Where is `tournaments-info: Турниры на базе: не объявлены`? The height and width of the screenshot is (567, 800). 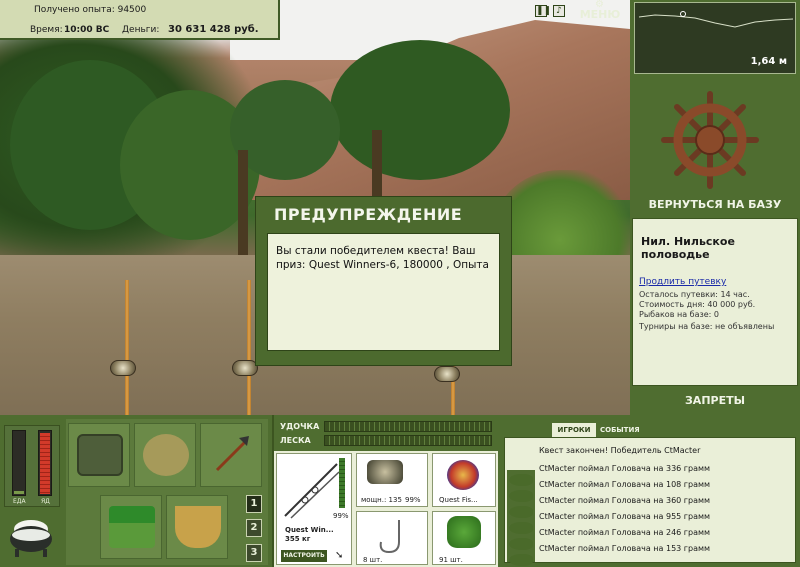
tournaments-info: Турниры на базе: не объявлены is located at coordinates (707, 326).